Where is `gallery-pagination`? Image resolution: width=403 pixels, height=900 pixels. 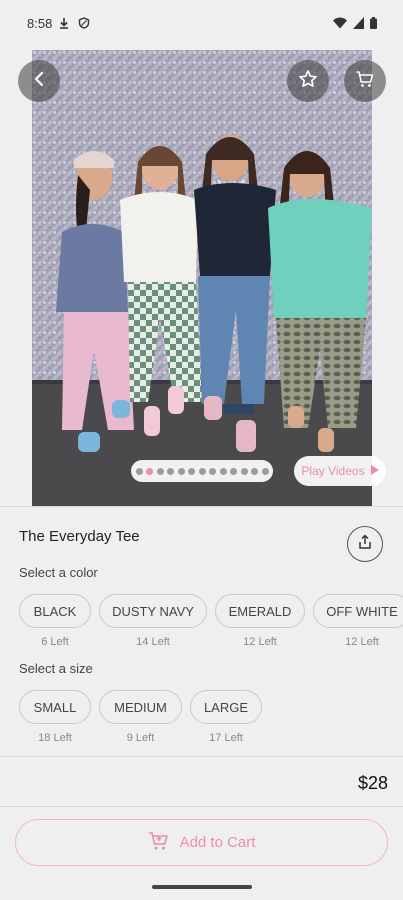
gallery-pagination is located at coordinates (202, 471).